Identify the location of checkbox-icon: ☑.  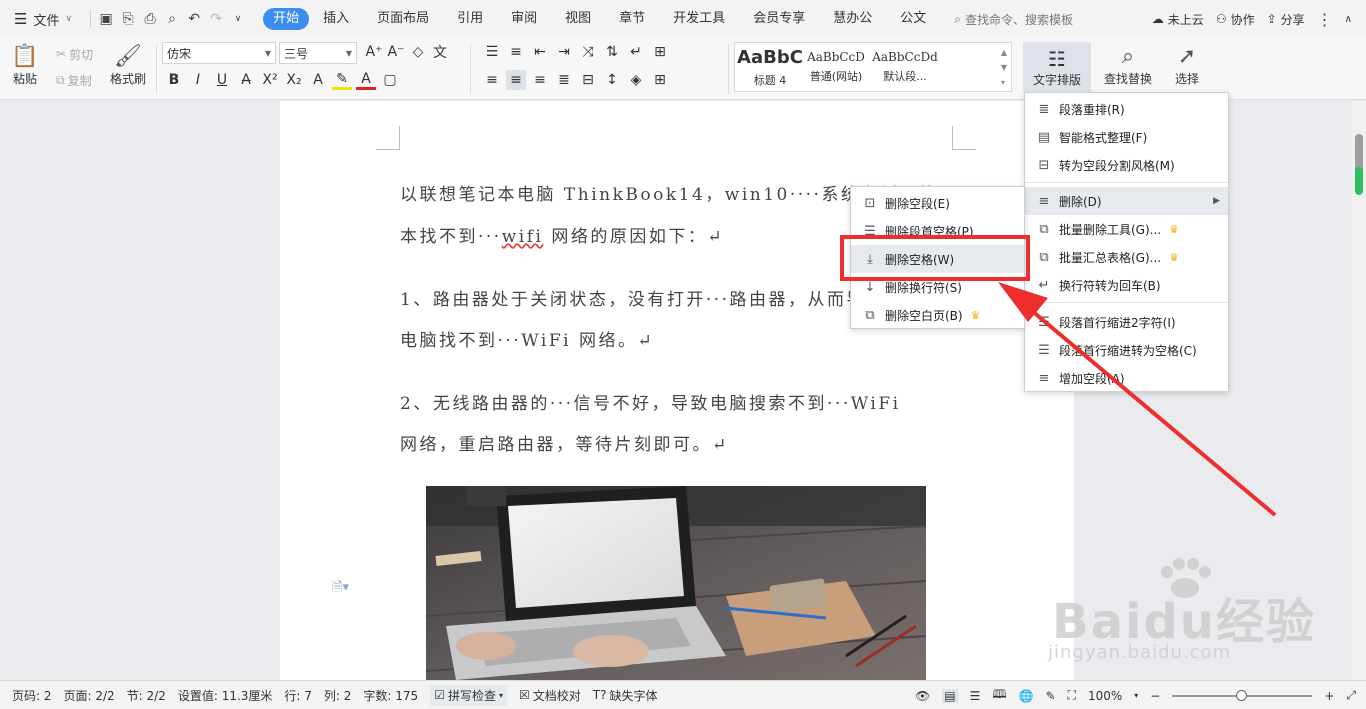
(439, 695).